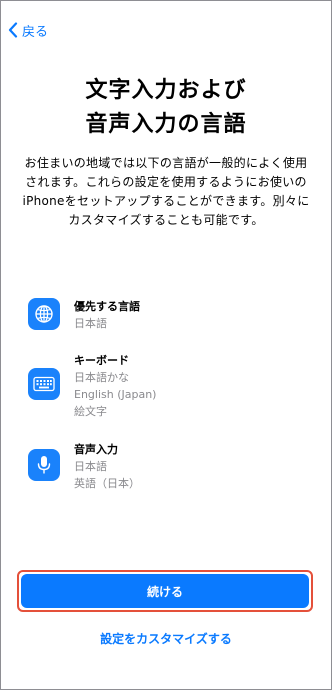  What do you see at coordinates (44, 314) in the screenshot?
I see `globe-icon` at bounding box center [44, 314].